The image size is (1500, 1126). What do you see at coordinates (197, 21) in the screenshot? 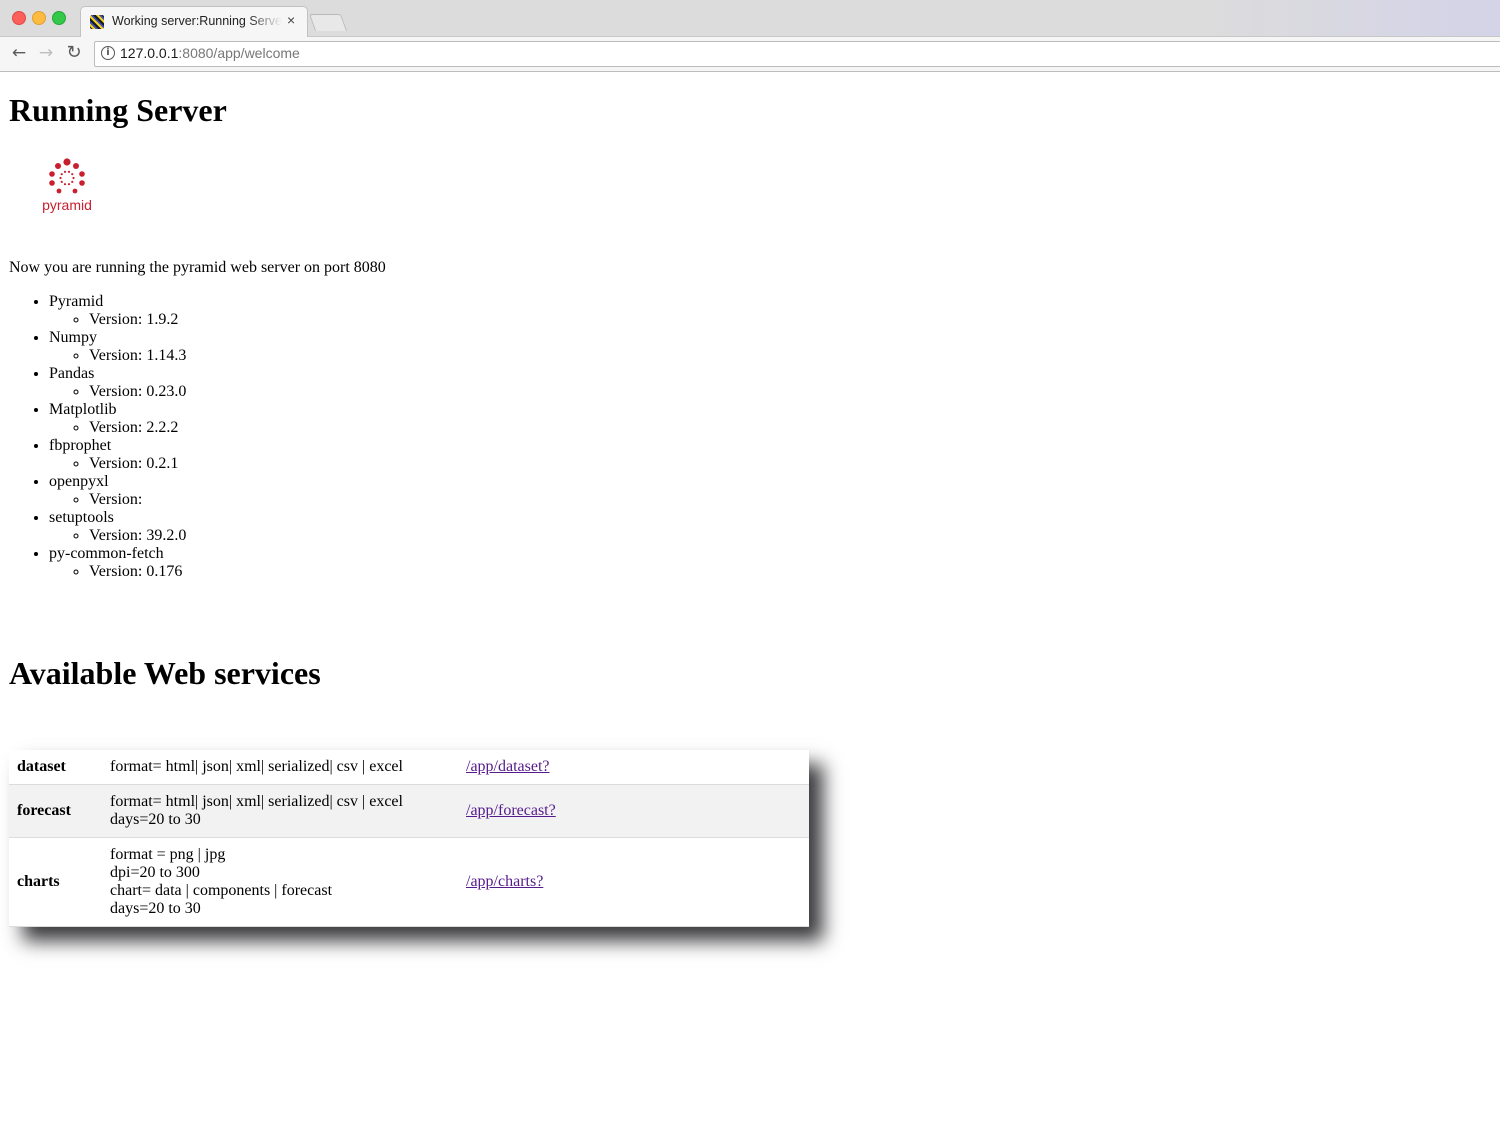
I see `tab-title: Working server:Running Server` at bounding box center [197, 21].